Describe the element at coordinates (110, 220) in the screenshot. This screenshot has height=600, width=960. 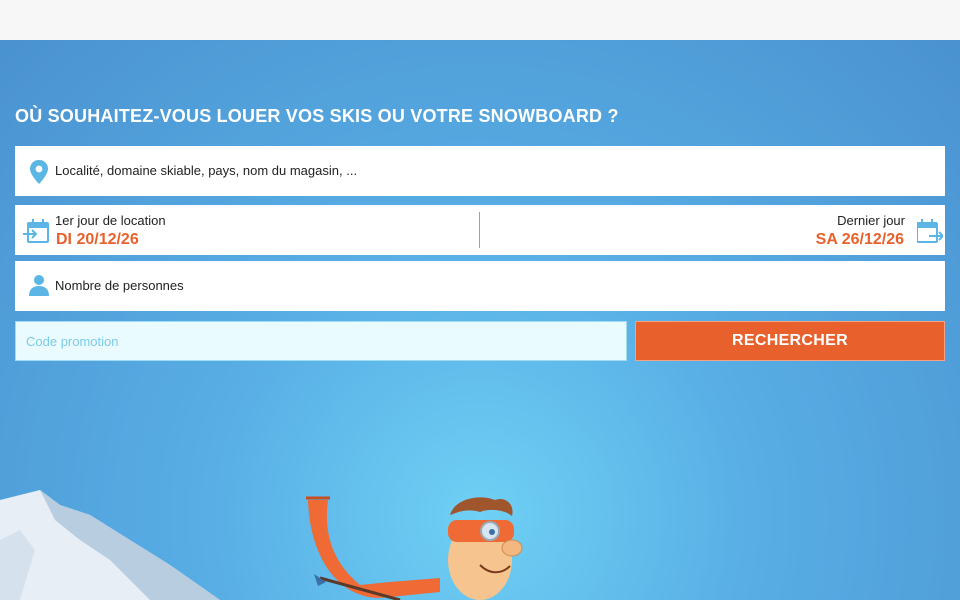
I see `start-date-label: 1er jour de location` at that location.